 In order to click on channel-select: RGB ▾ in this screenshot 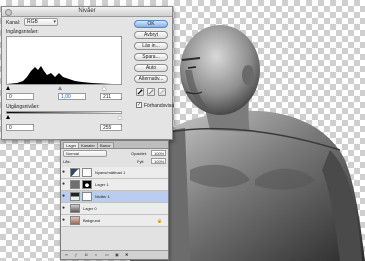, I will do `click(41, 22)`.